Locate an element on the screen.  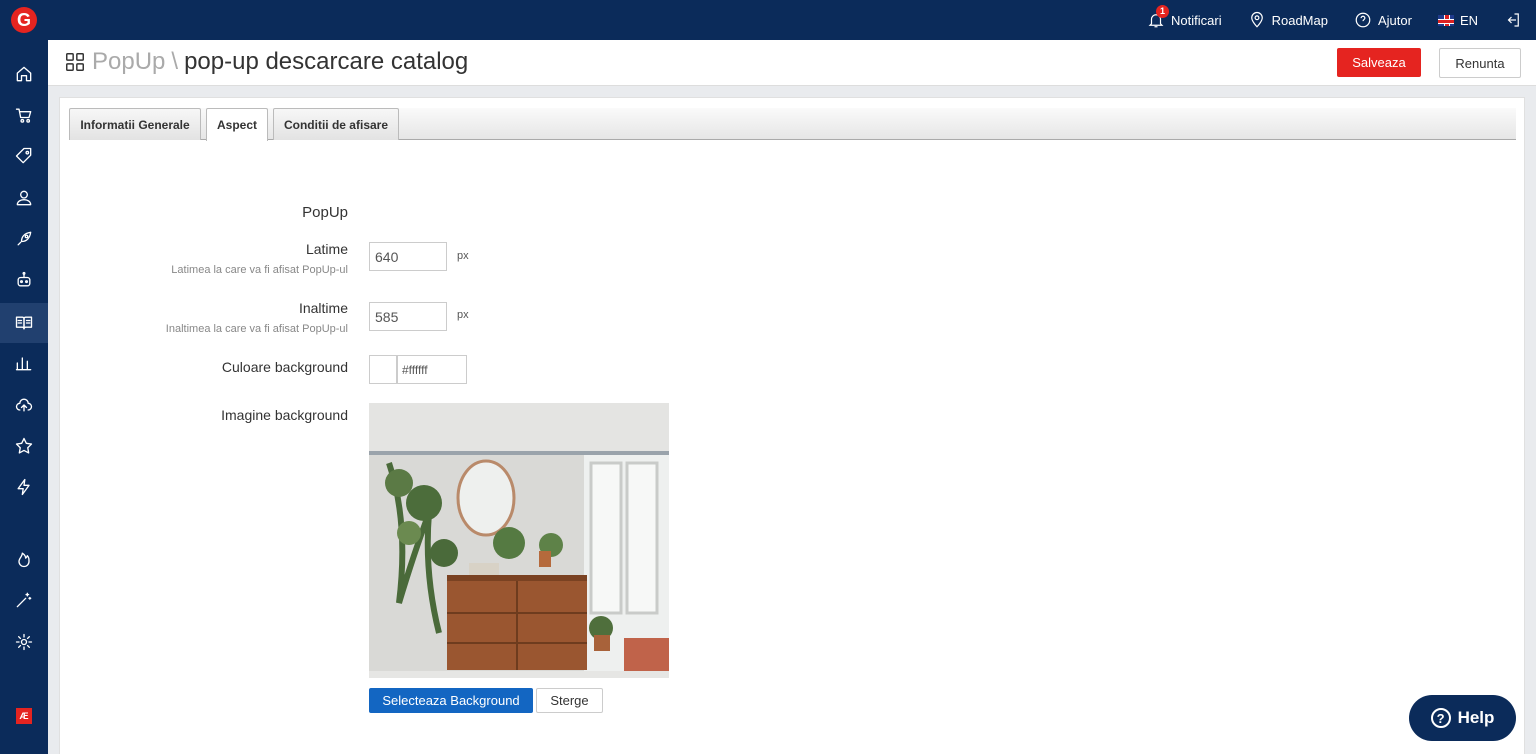
bg-image-label: Imagine background is located at coordinates (284, 415).